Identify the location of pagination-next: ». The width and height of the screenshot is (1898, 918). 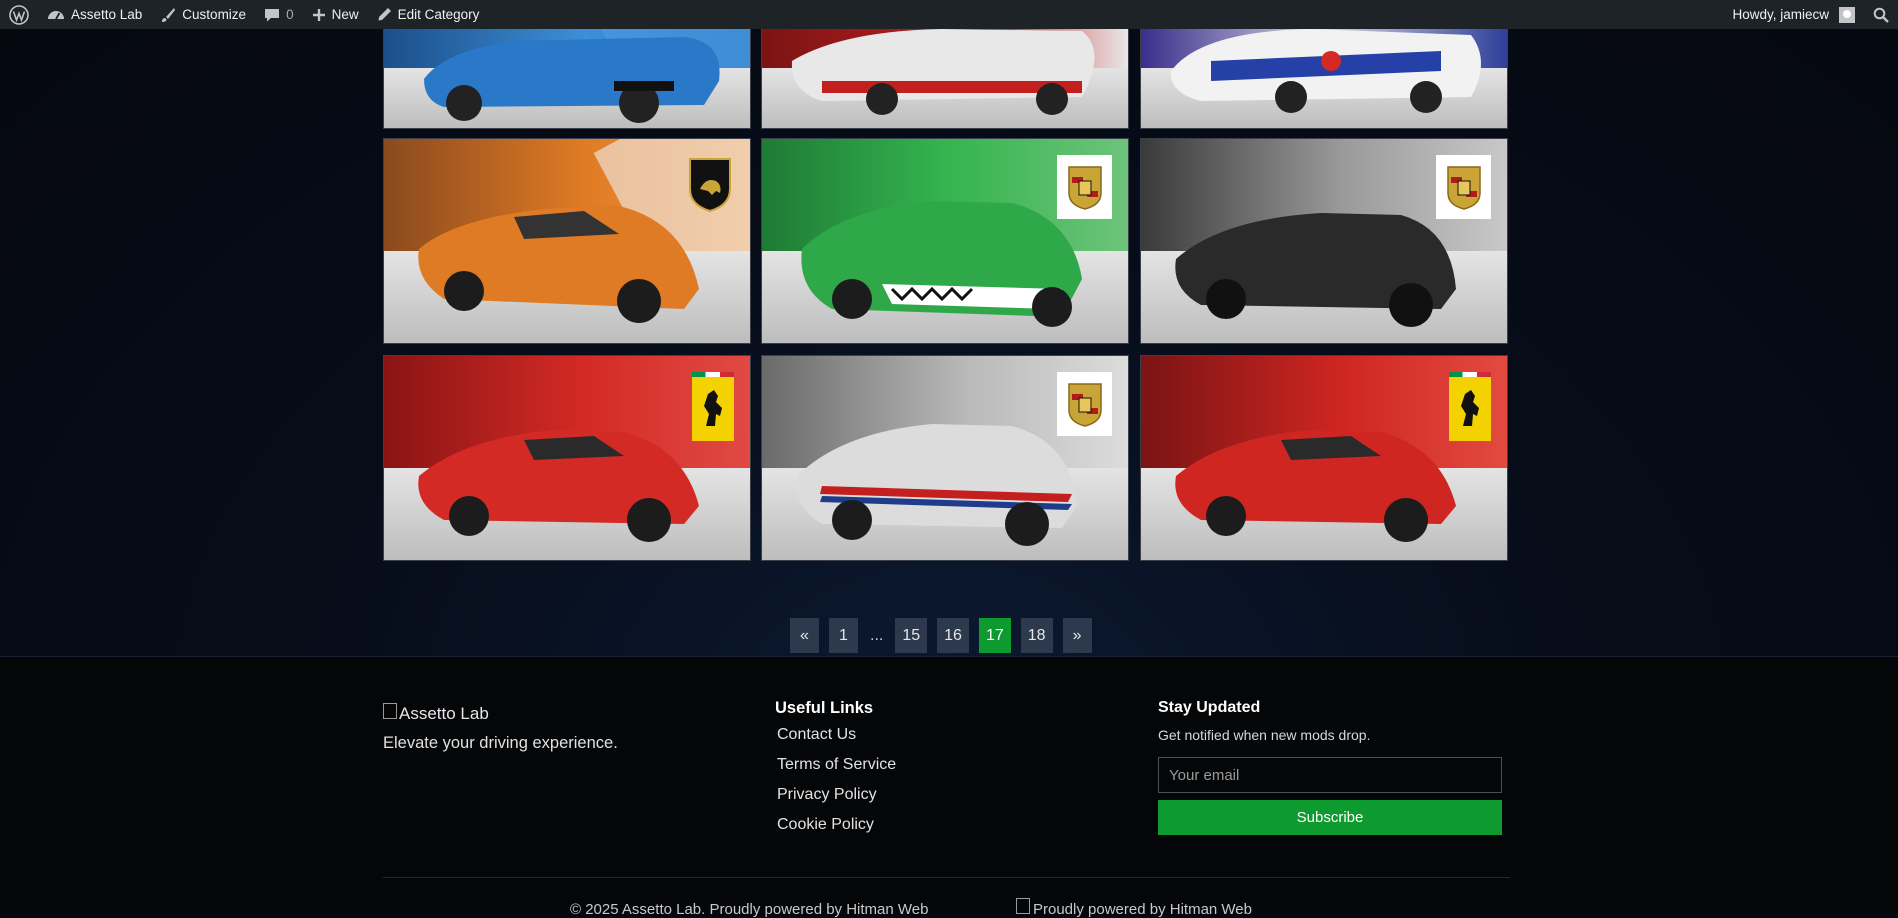
(1077, 635).